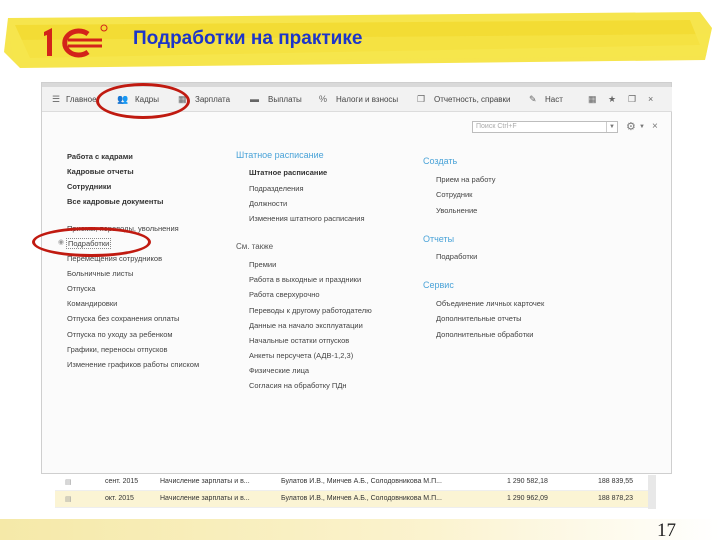 Image resolution: width=720 pixels, height=542 pixels. I want to click on row-month: сент. 2015, so click(122, 481).